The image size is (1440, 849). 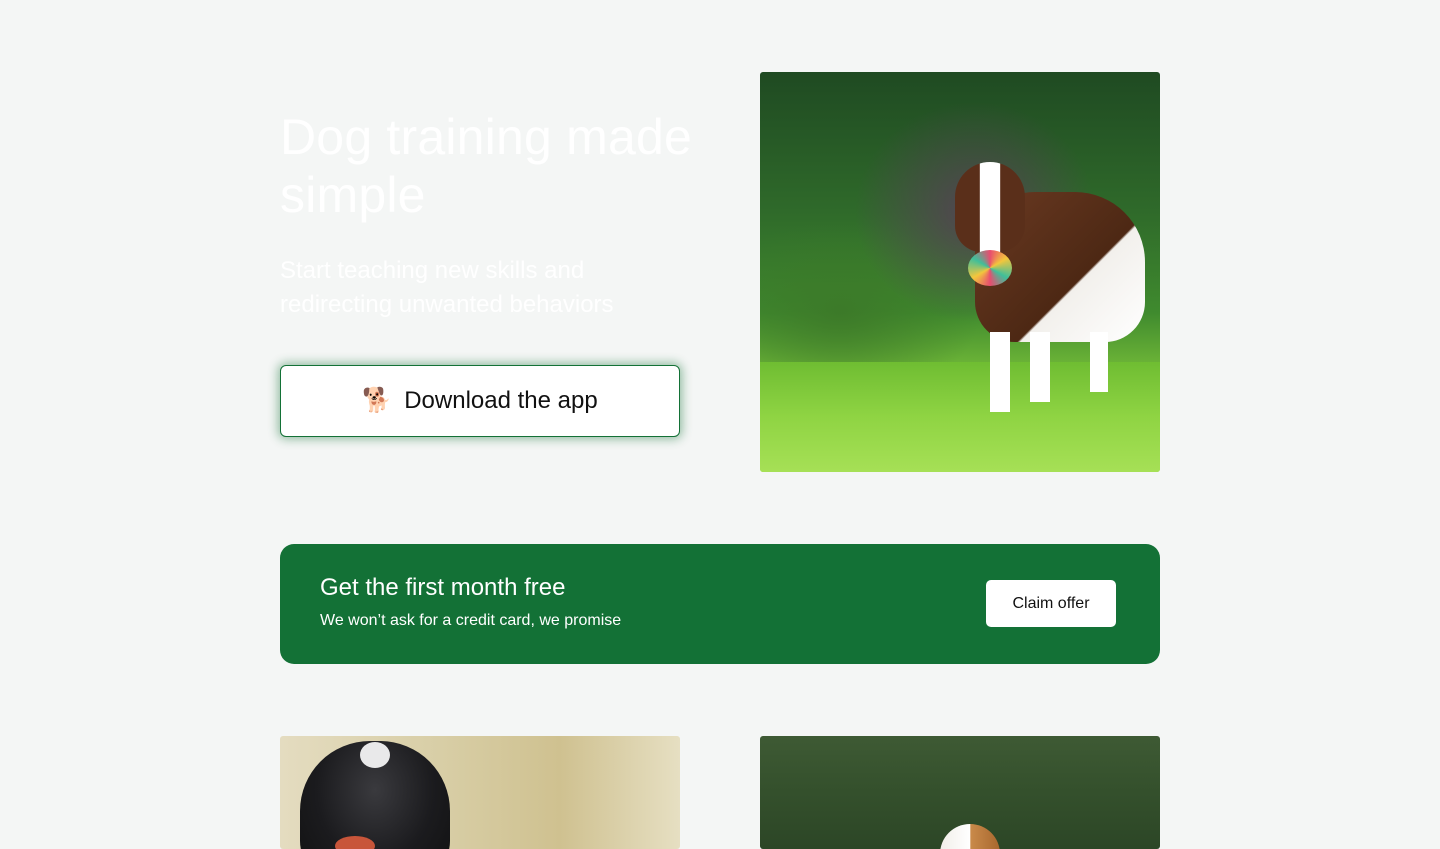 What do you see at coordinates (480, 792) in the screenshot?
I see `spaniel-photo` at bounding box center [480, 792].